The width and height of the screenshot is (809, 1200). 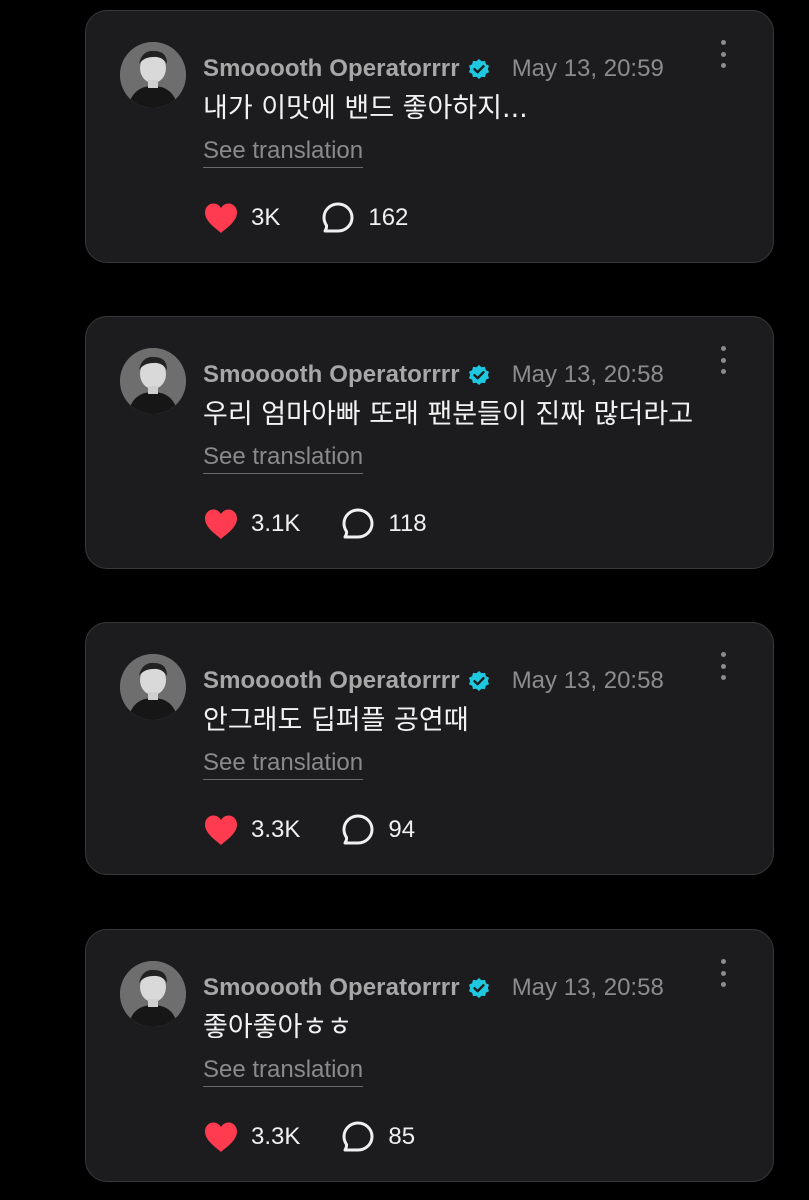 I want to click on reply-button: 118, so click(x=383, y=524).